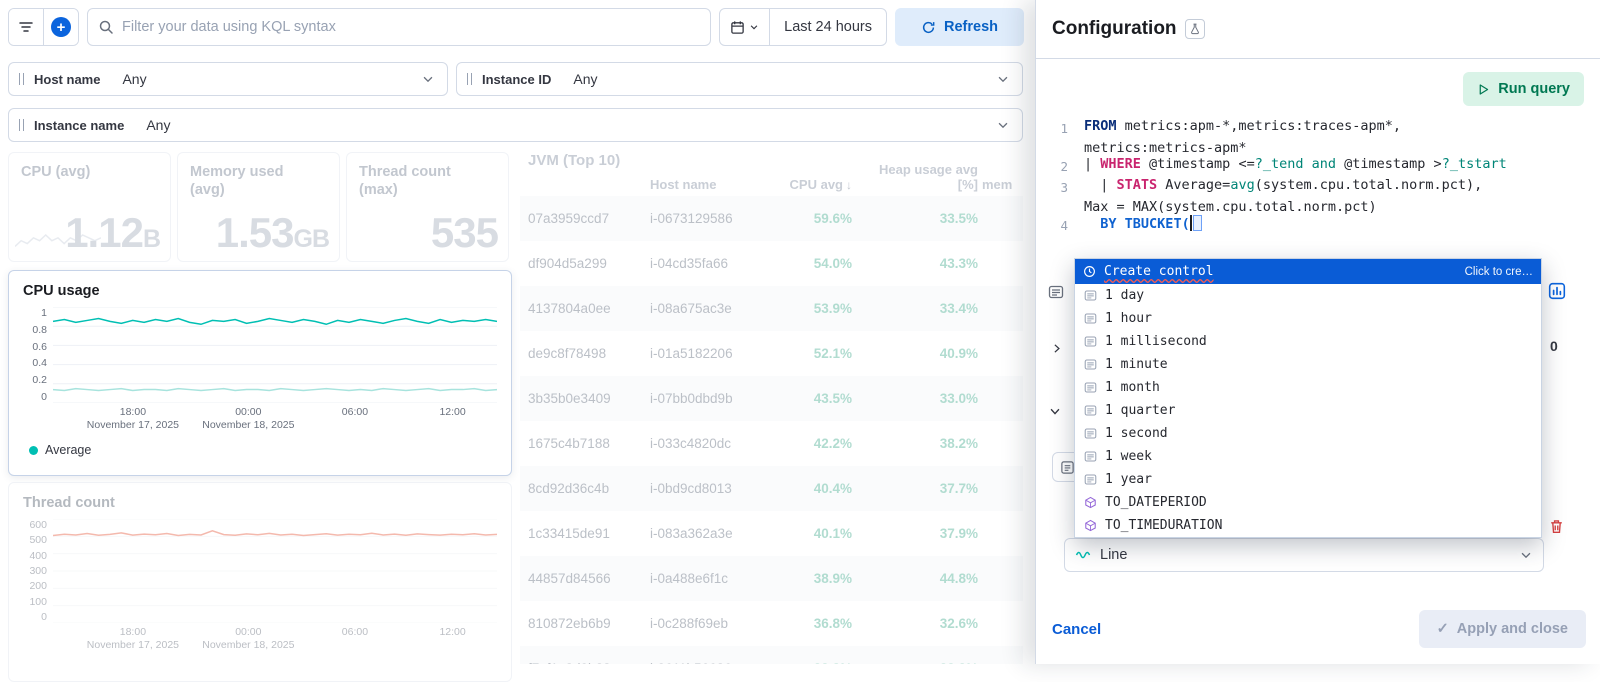  Describe the element at coordinates (61, 27) in the screenshot. I see `add-panel-button: +` at that location.